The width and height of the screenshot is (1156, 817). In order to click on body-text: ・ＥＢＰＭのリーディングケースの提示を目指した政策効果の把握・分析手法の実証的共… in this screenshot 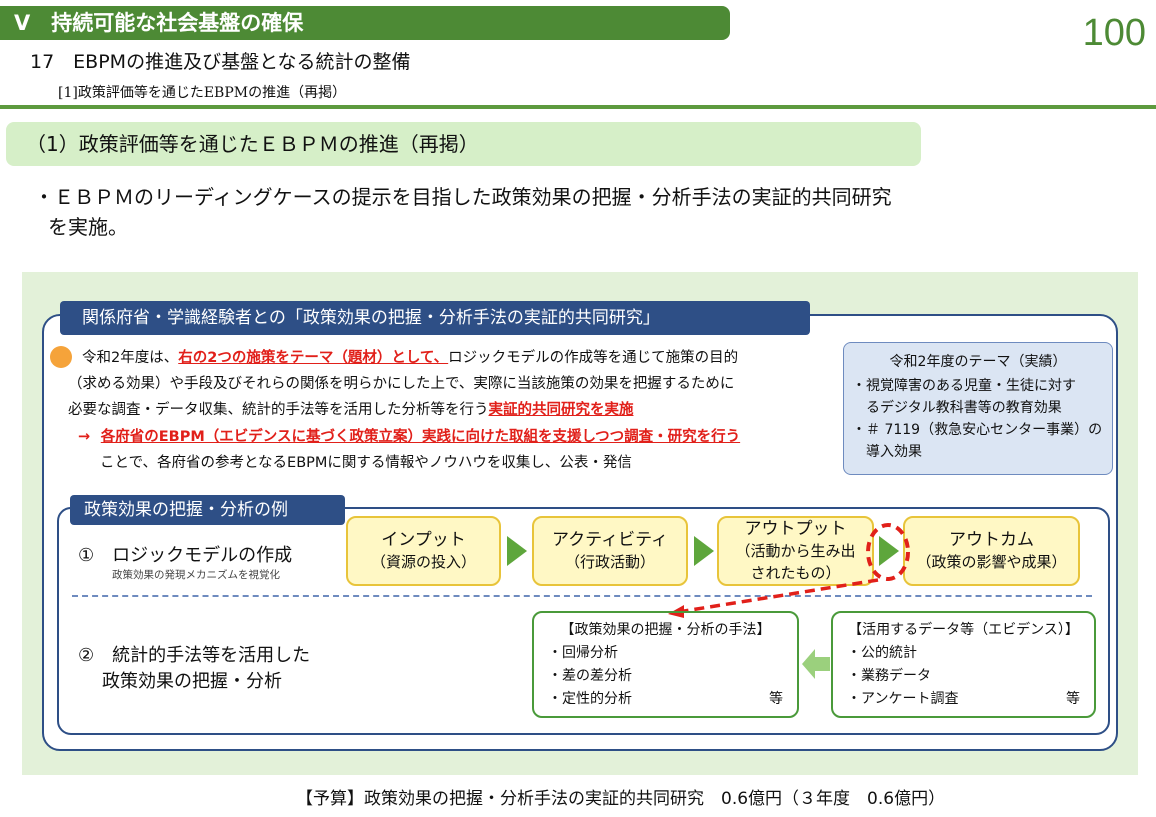, I will do `click(574, 212)`.